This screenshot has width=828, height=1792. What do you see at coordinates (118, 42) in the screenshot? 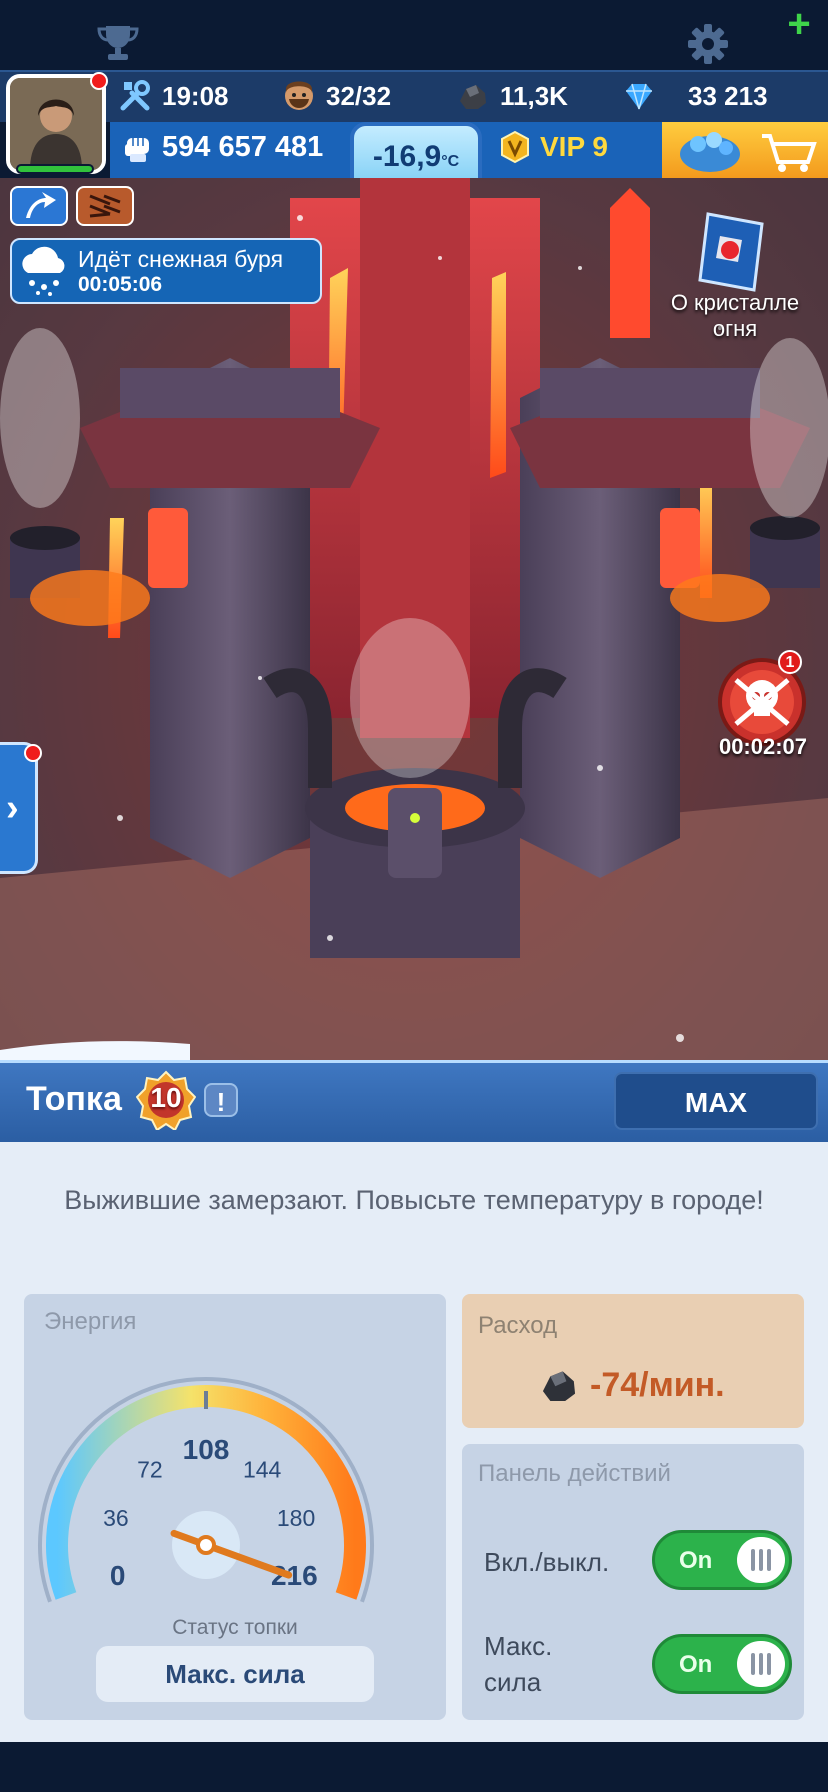
I see `trophy-icon` at bounding box center [118, 42].